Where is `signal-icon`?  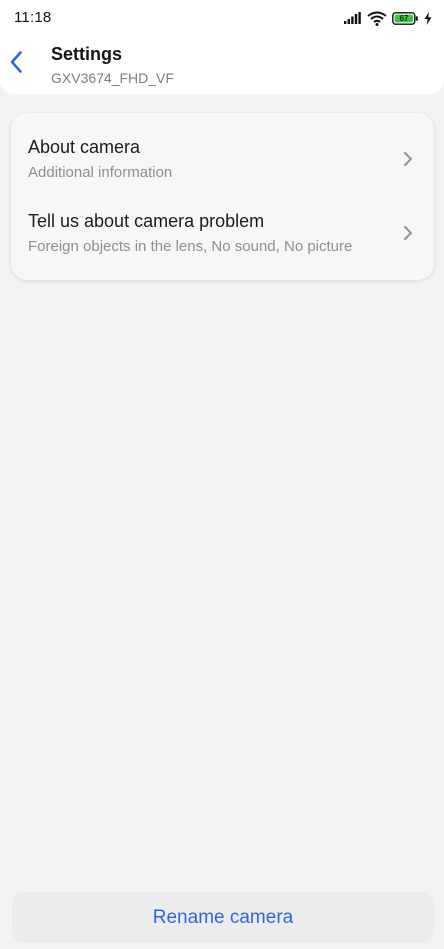
signal-icon is located at coordinates (353, 18).